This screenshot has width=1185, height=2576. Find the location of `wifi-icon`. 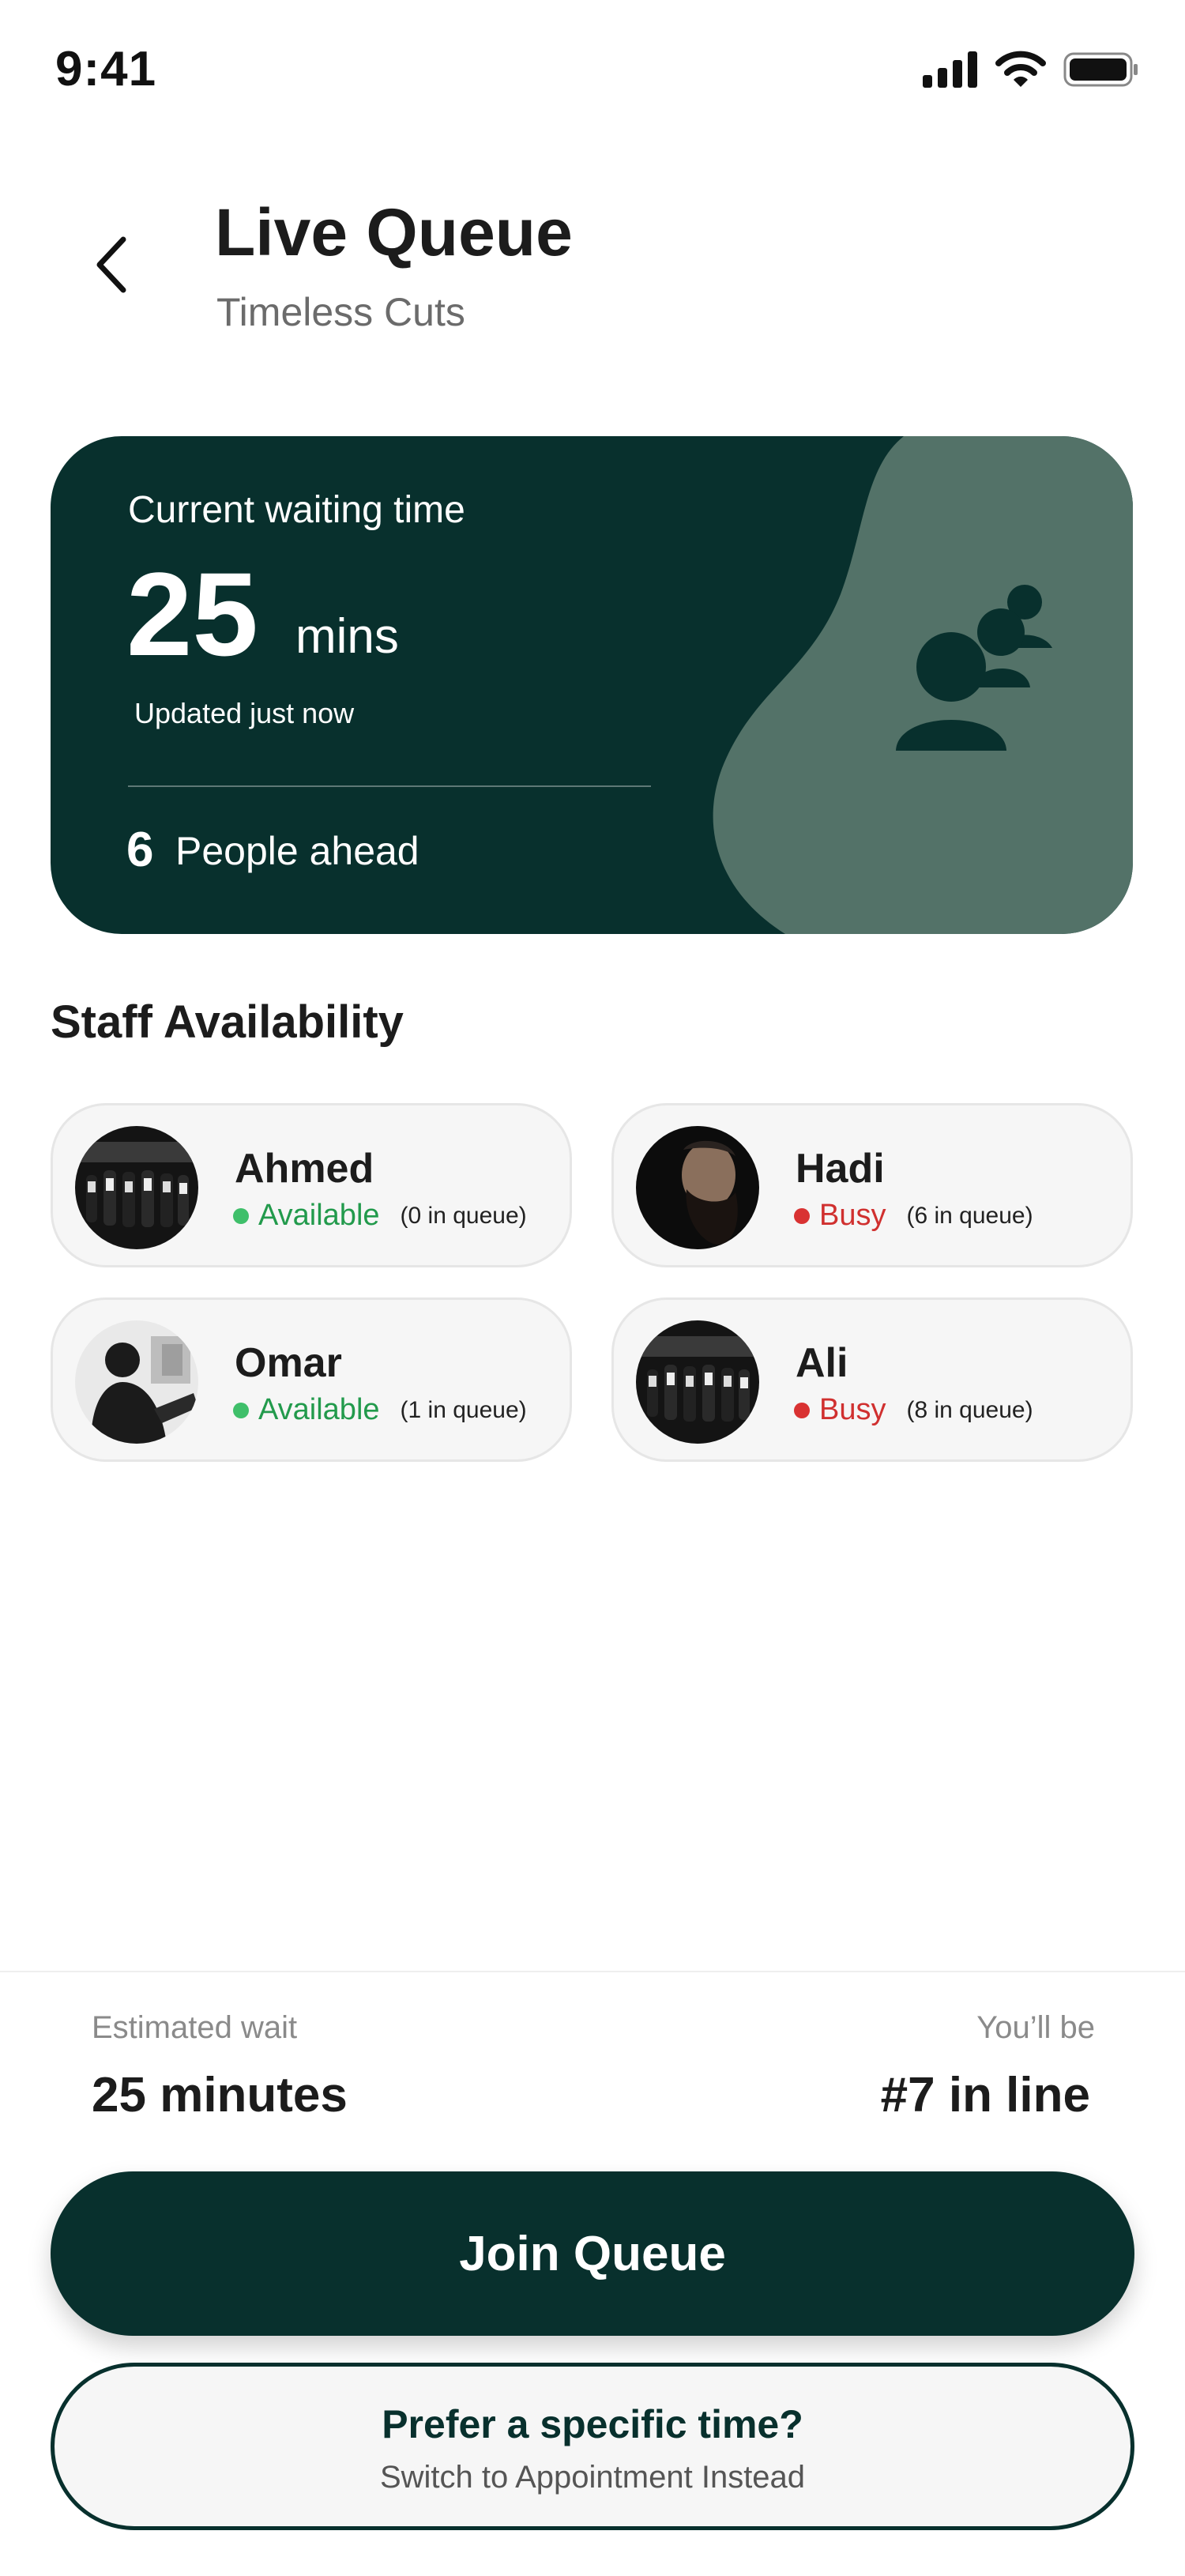

wifi-icon is located at coordinates (1021, 69).